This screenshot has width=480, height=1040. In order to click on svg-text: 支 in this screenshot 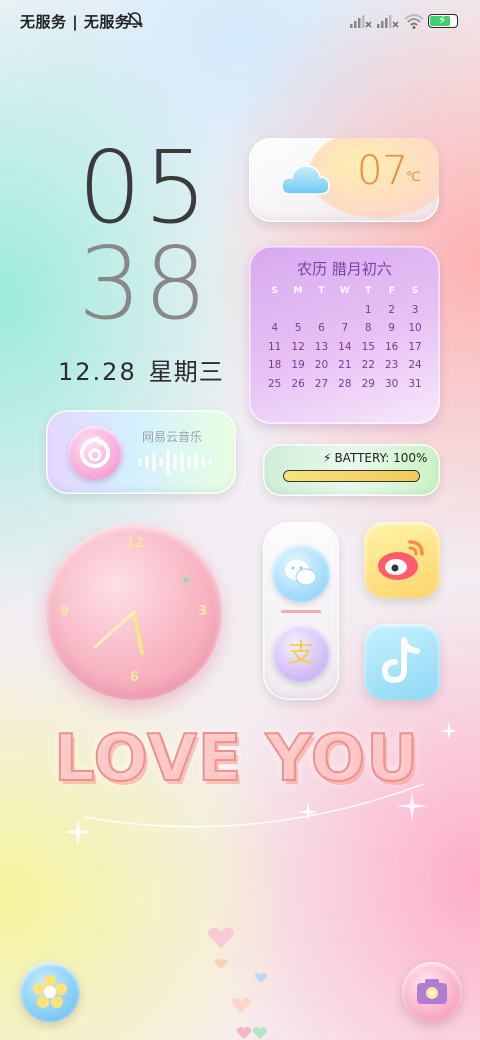, I will do `click(301, 654)`.